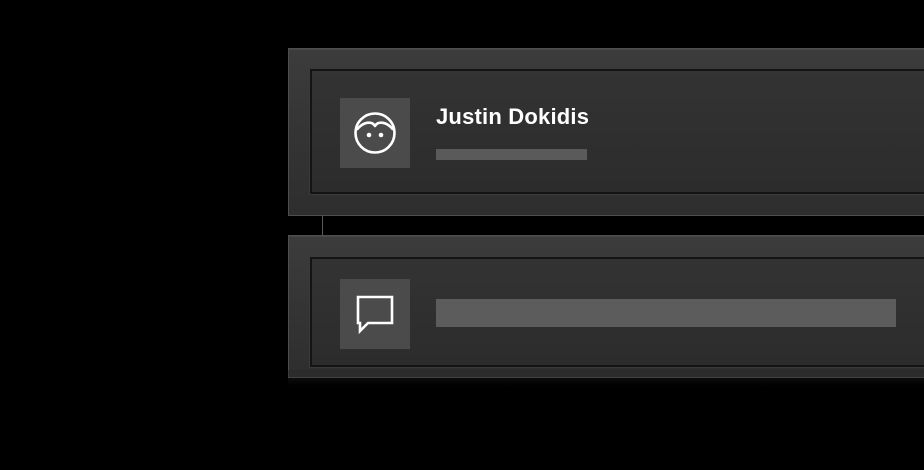  I want to click on avatar-tile, so click(375, 133).